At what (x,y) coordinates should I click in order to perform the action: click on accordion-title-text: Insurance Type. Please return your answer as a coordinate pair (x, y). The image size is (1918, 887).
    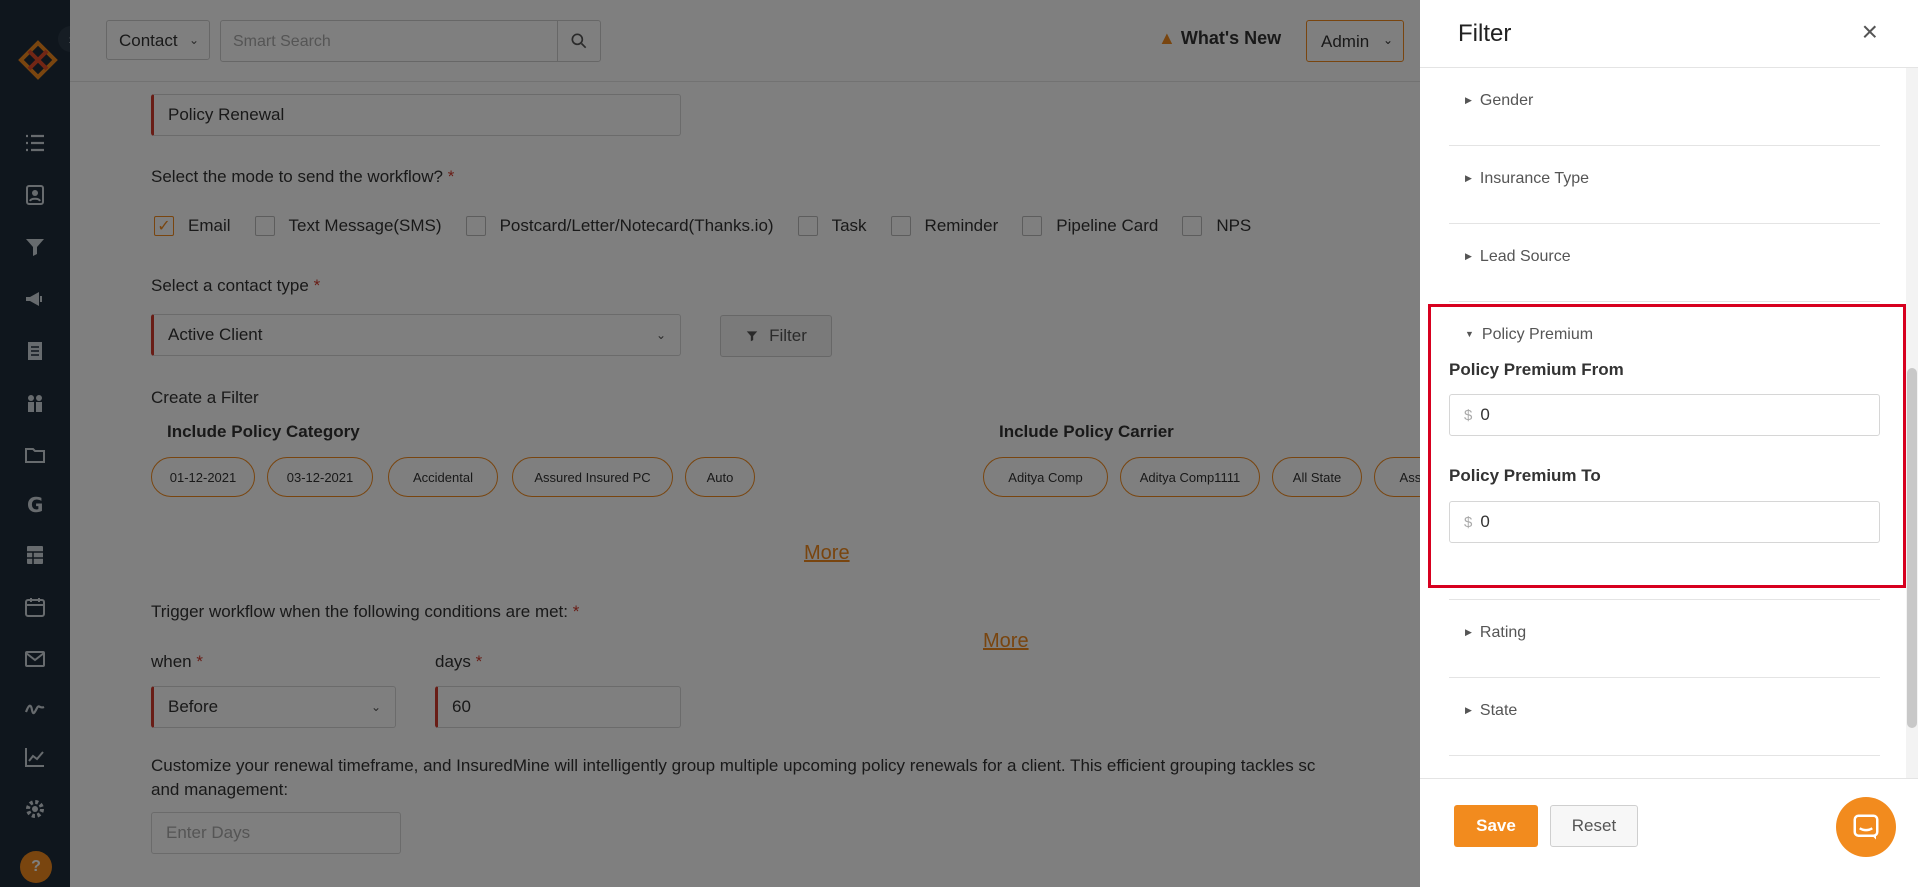
    Looking at the image, I should click on (1534, 178).